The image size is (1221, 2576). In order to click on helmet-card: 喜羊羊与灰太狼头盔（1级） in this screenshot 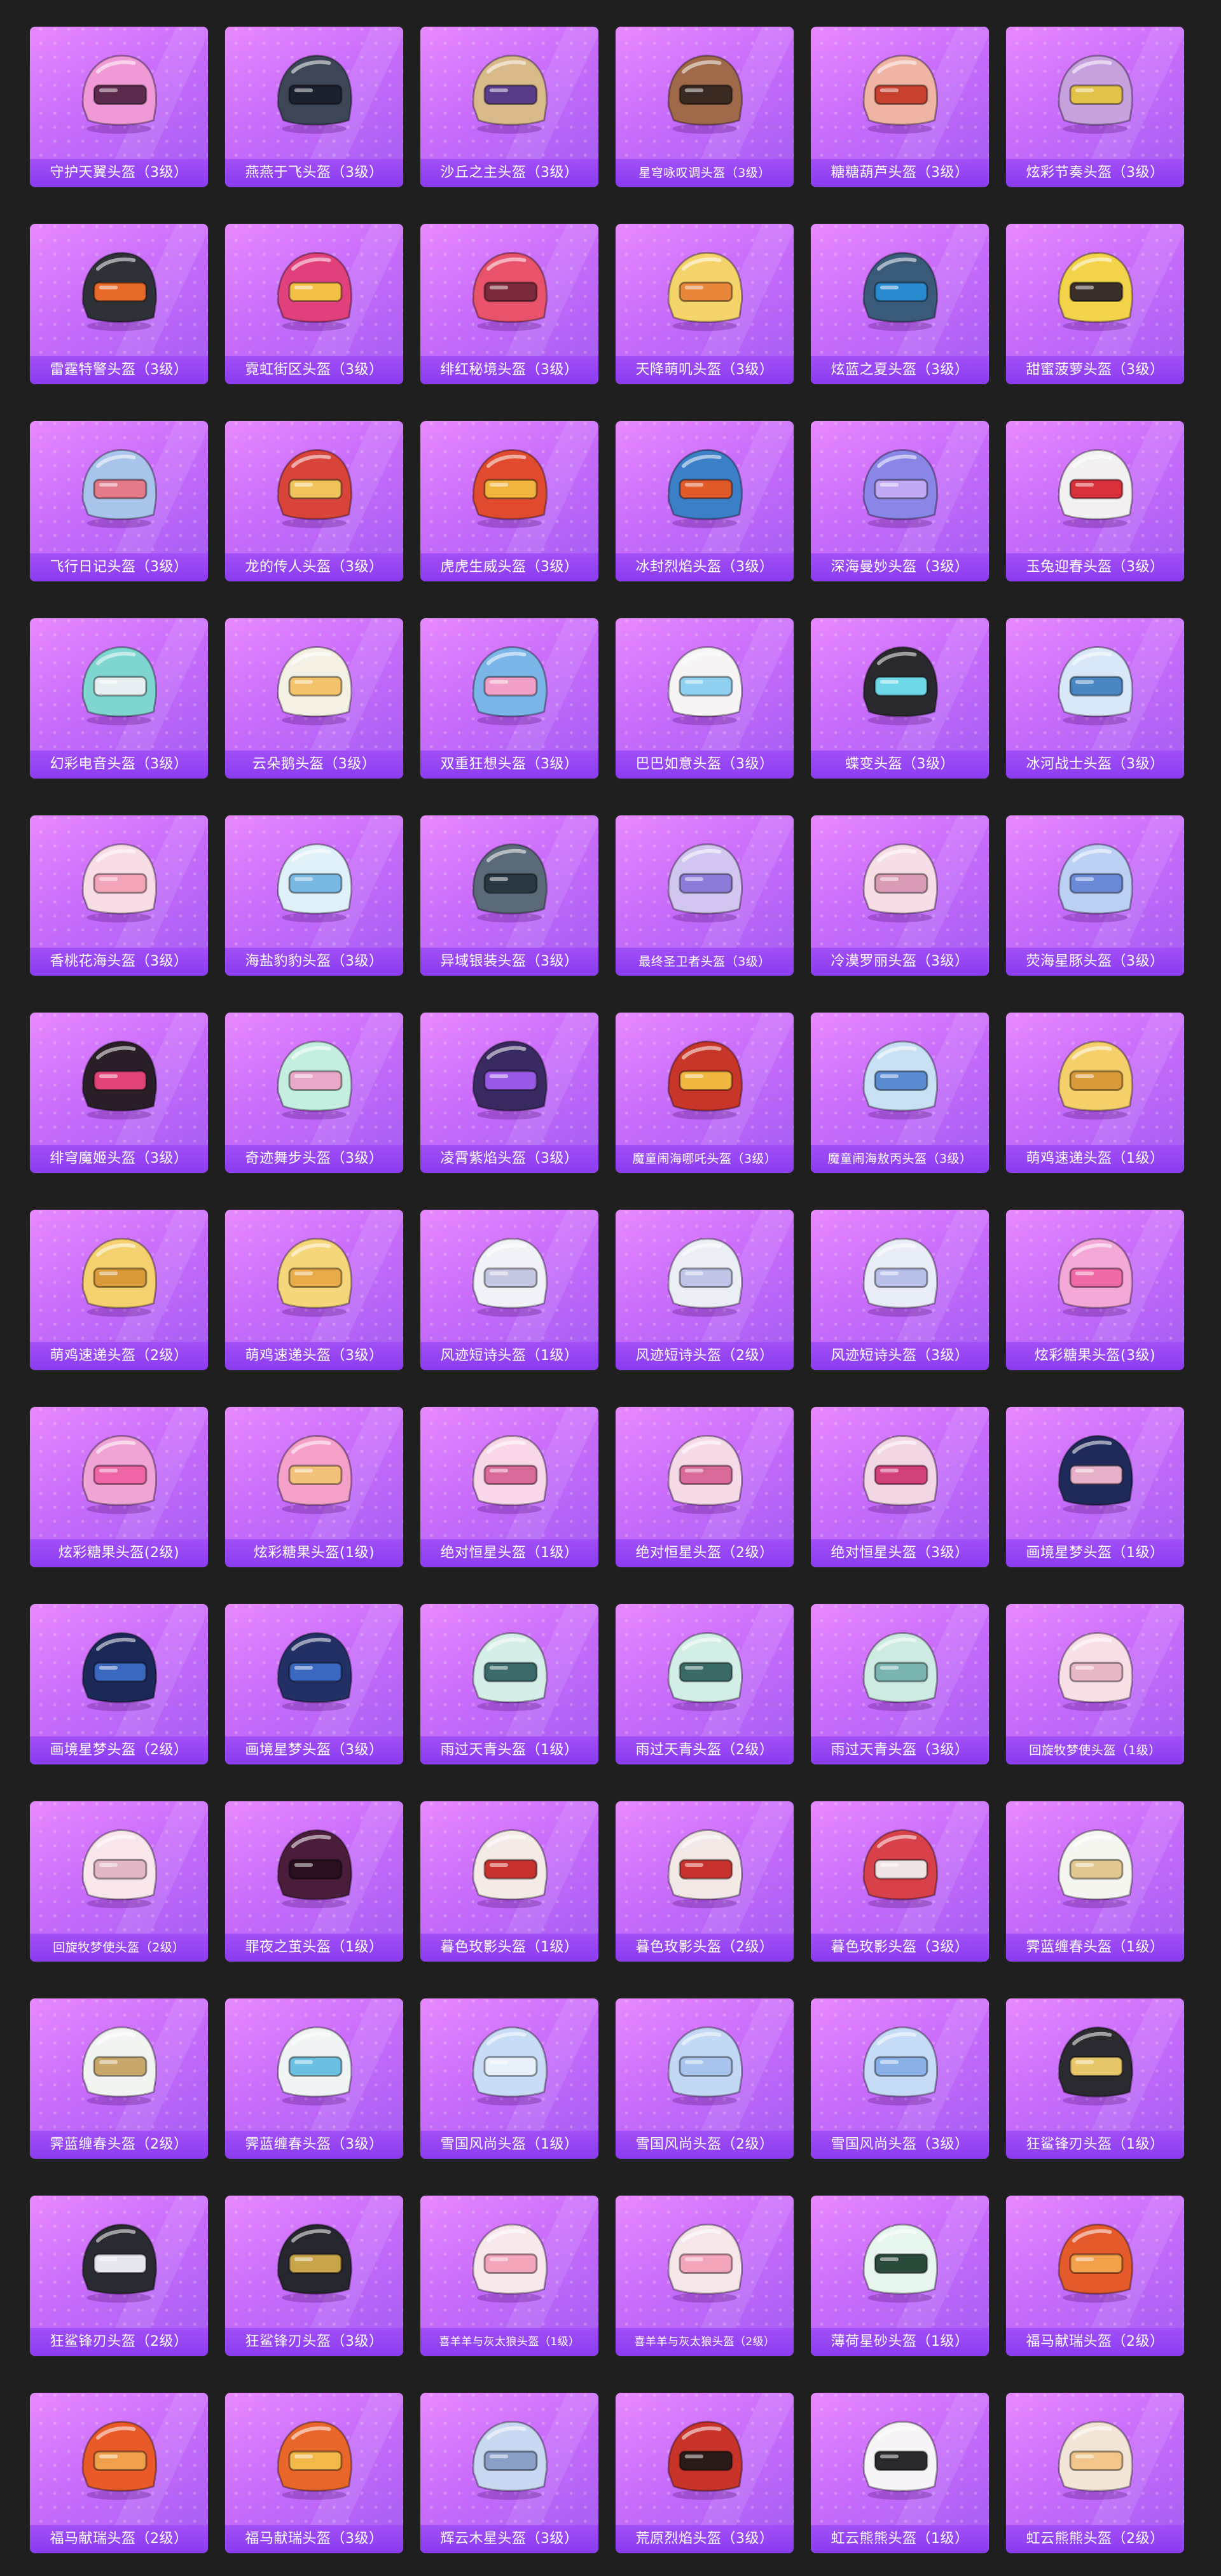, I will do `click(509, 2276)`.